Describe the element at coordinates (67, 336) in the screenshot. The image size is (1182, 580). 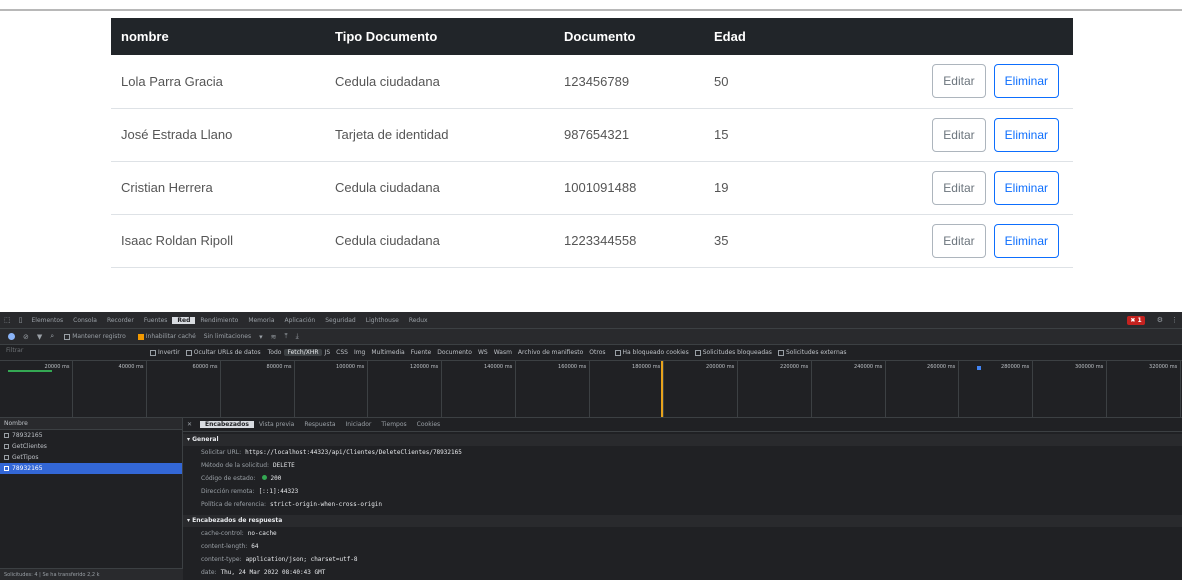
I see `preserve-log-checkbox` at that location.